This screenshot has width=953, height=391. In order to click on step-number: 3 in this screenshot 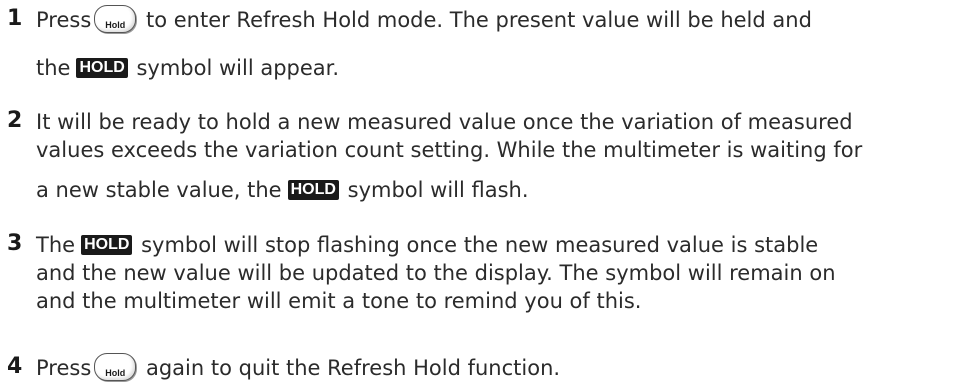, I will do `click(15, 243)`.